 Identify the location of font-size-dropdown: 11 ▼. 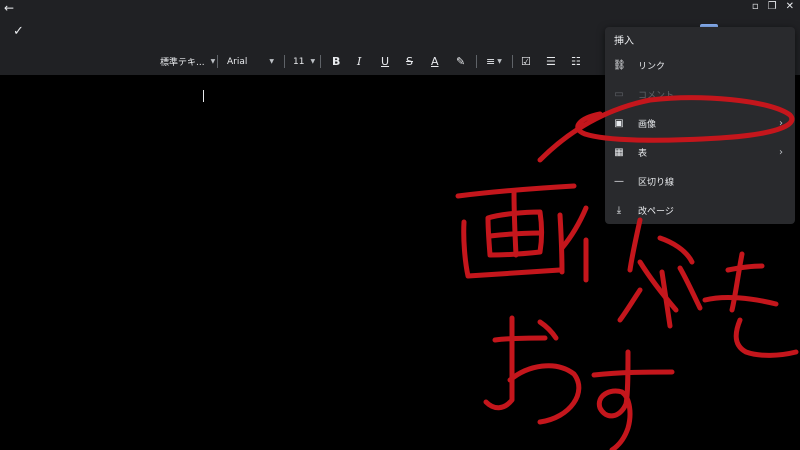
(304, 61).